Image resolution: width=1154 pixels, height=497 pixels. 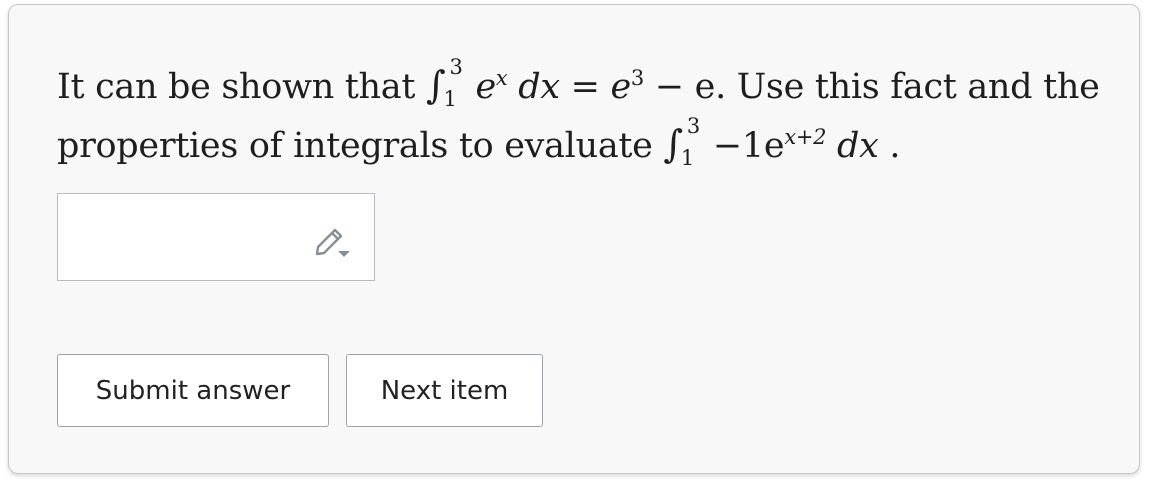 I want to click on integrand-exponent: x, so click(x=501, y=78).